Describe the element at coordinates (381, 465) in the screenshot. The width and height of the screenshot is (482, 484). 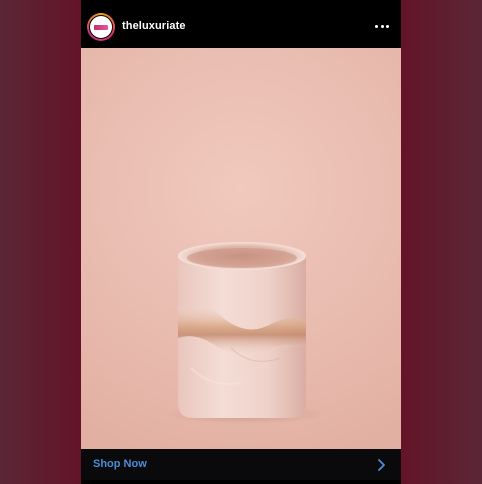
I see `chevron-right-icon` at that location.